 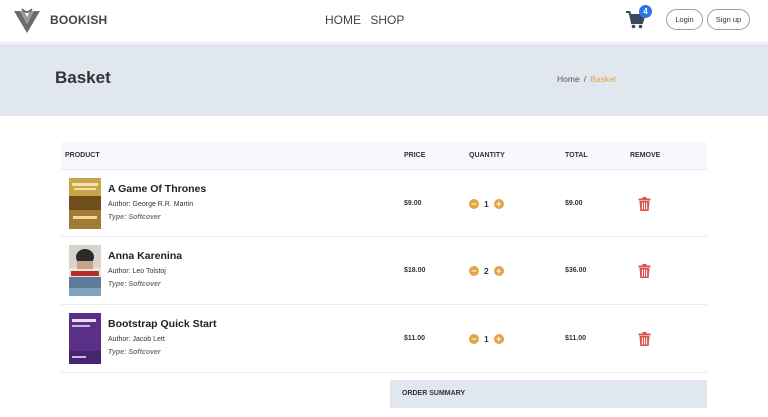 I want to click on item-total: $9.00, so click(x=574, y=203).